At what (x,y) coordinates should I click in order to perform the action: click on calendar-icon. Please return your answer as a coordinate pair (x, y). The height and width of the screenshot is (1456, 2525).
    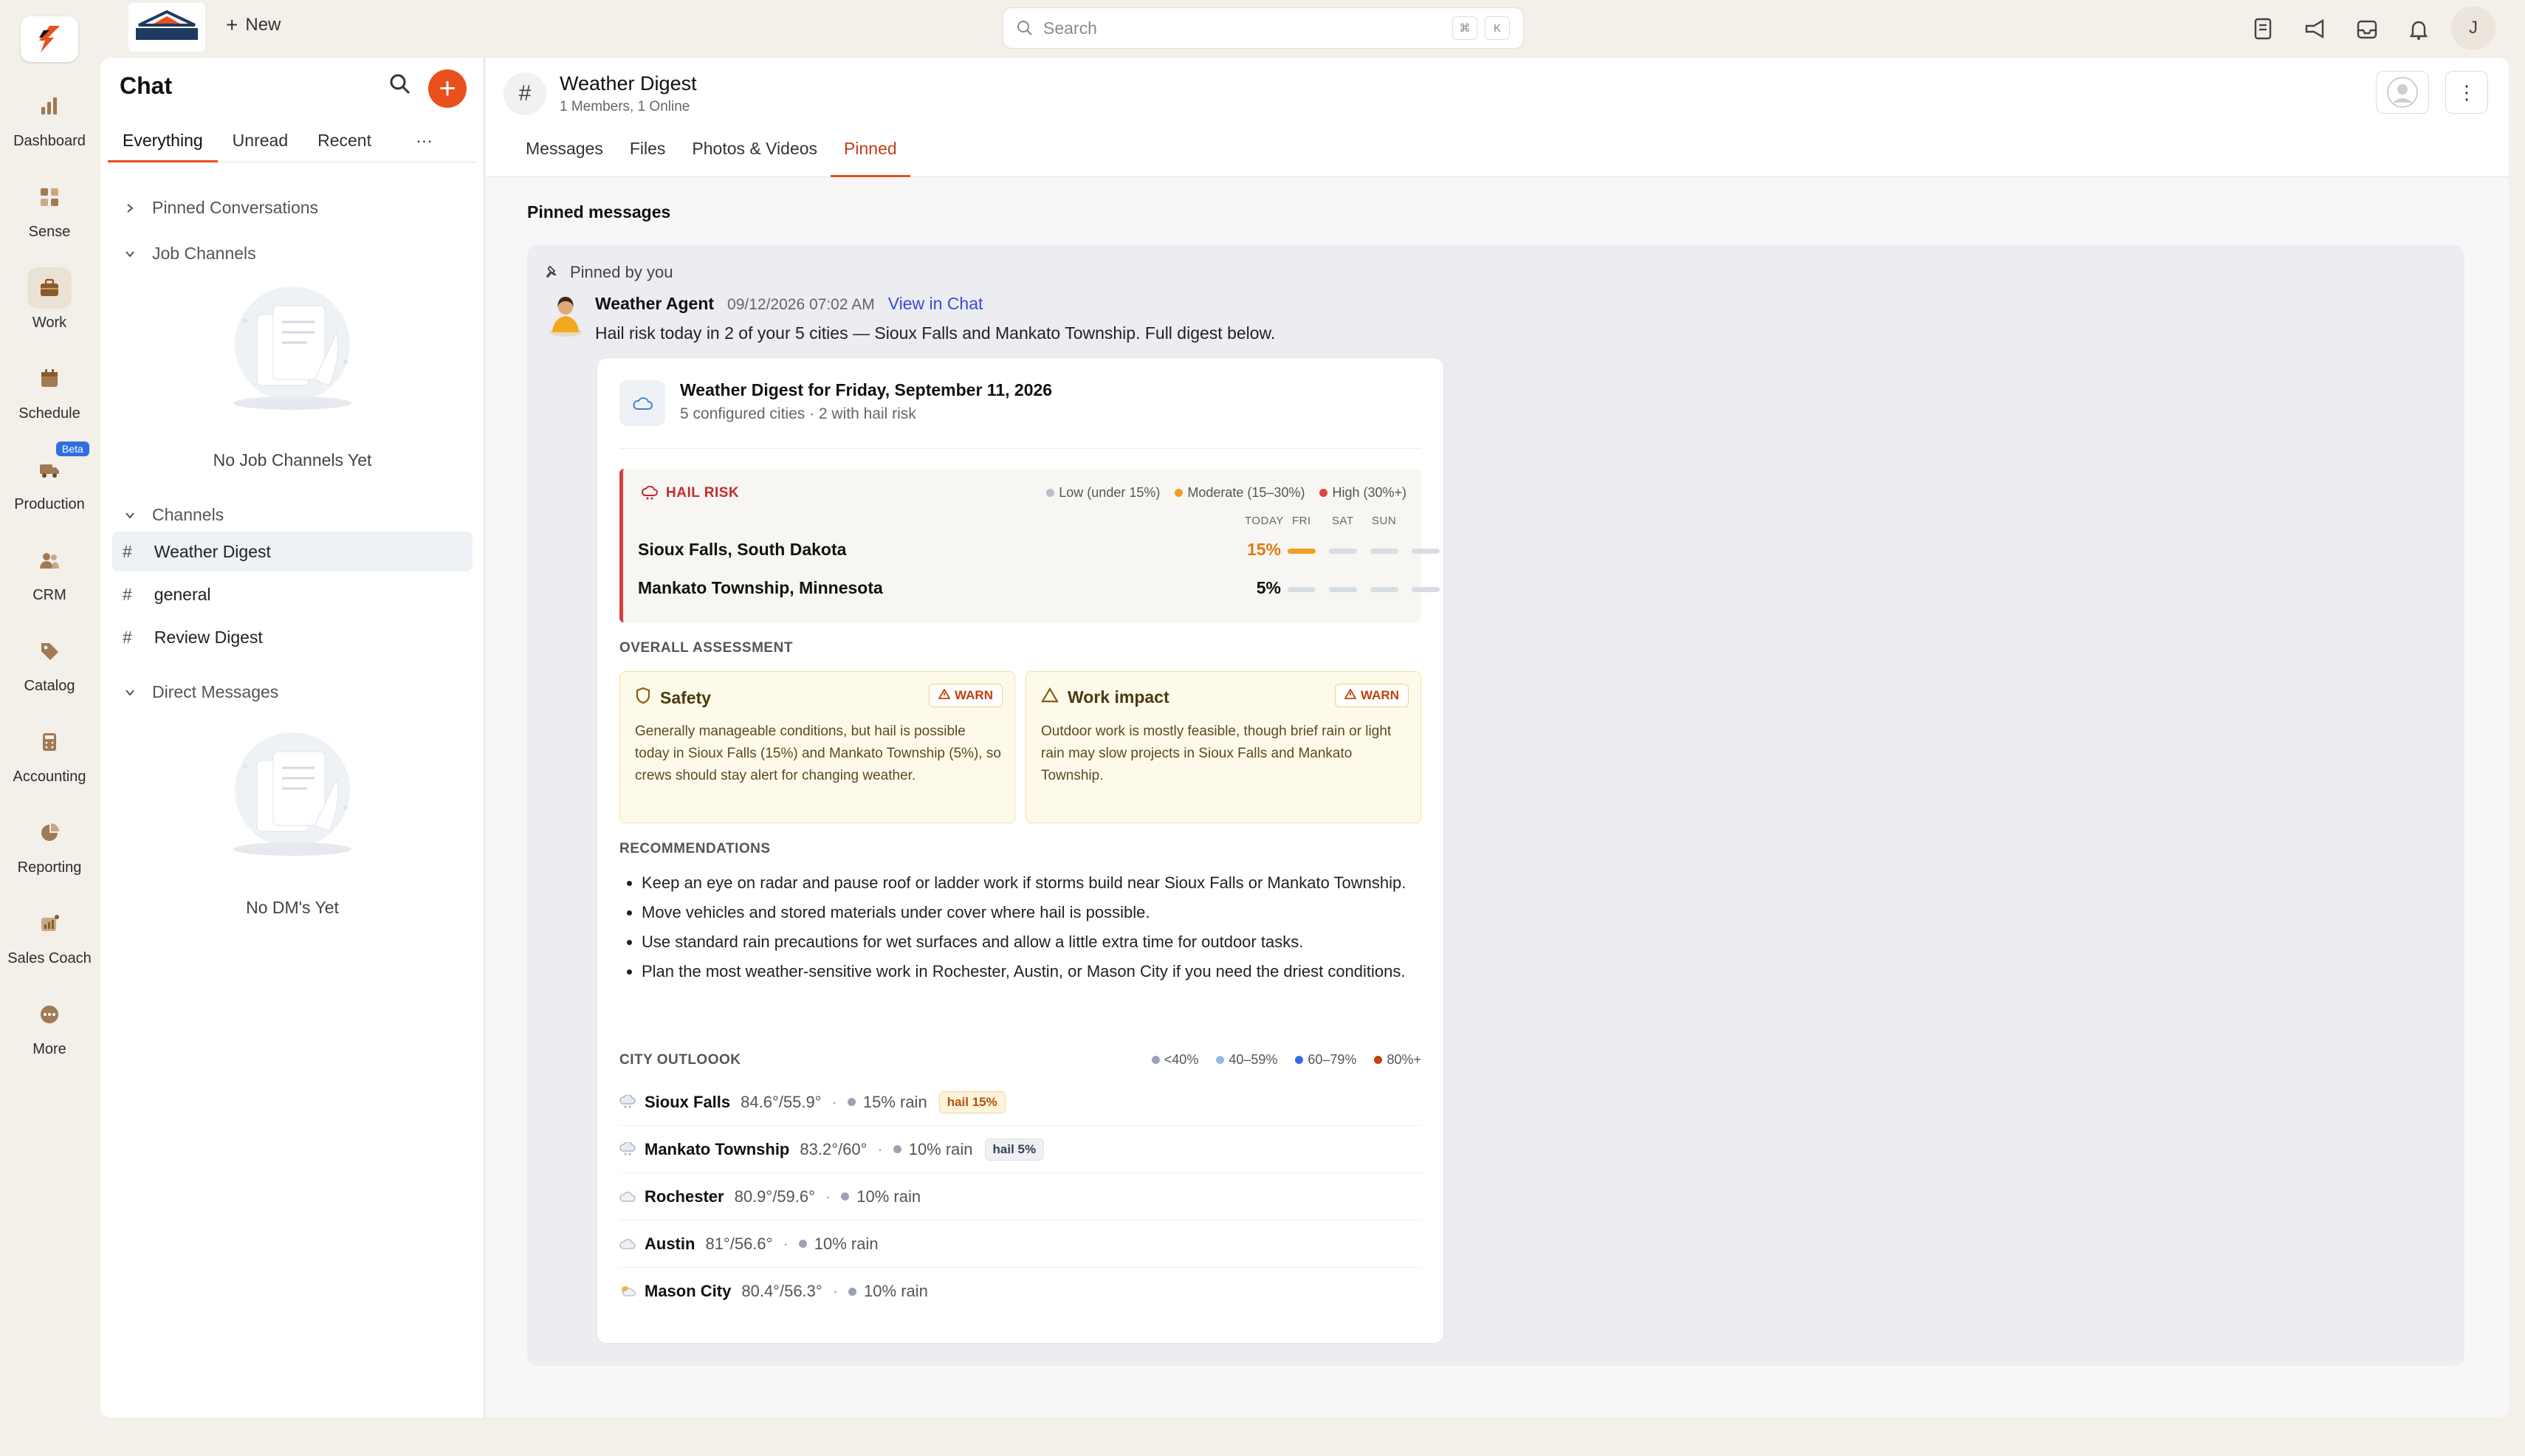
    Looking at the image, I should click on (49, 379).